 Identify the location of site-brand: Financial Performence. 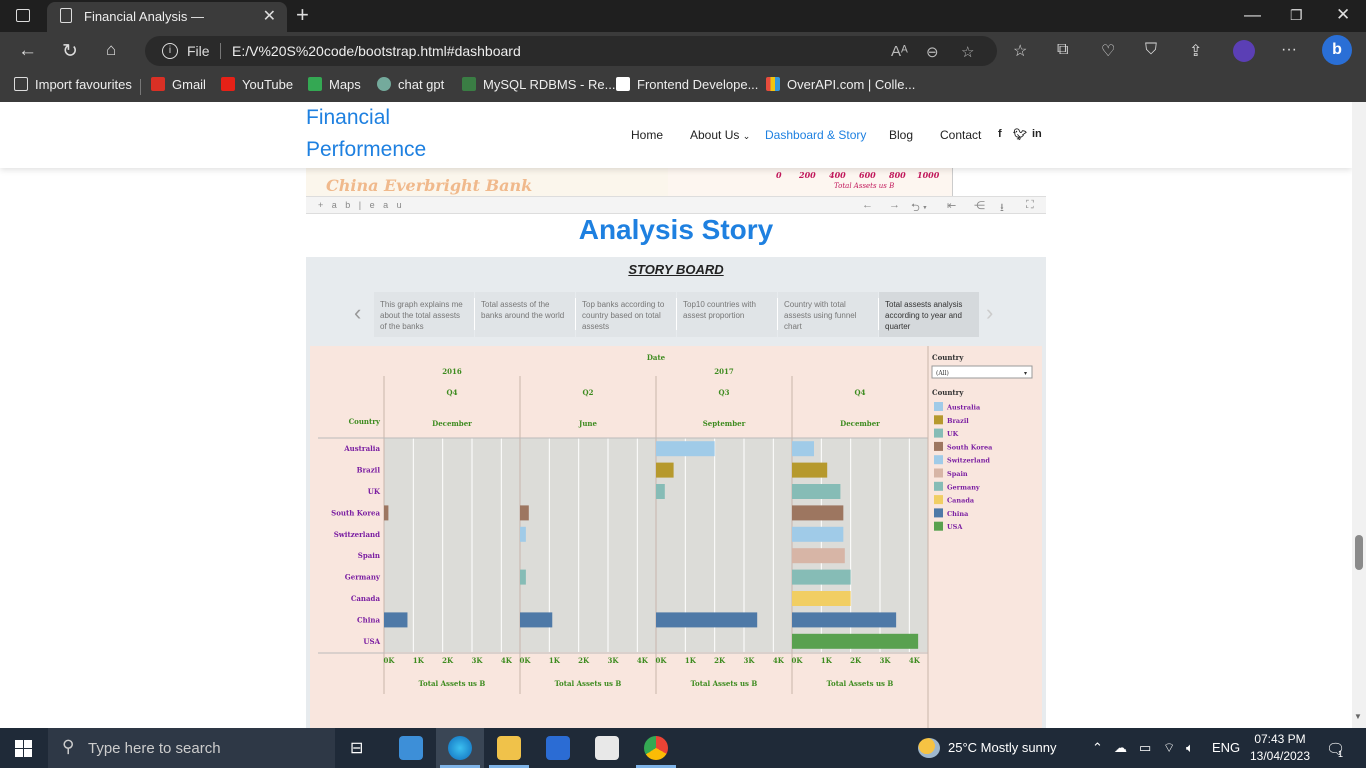
(366, 134).